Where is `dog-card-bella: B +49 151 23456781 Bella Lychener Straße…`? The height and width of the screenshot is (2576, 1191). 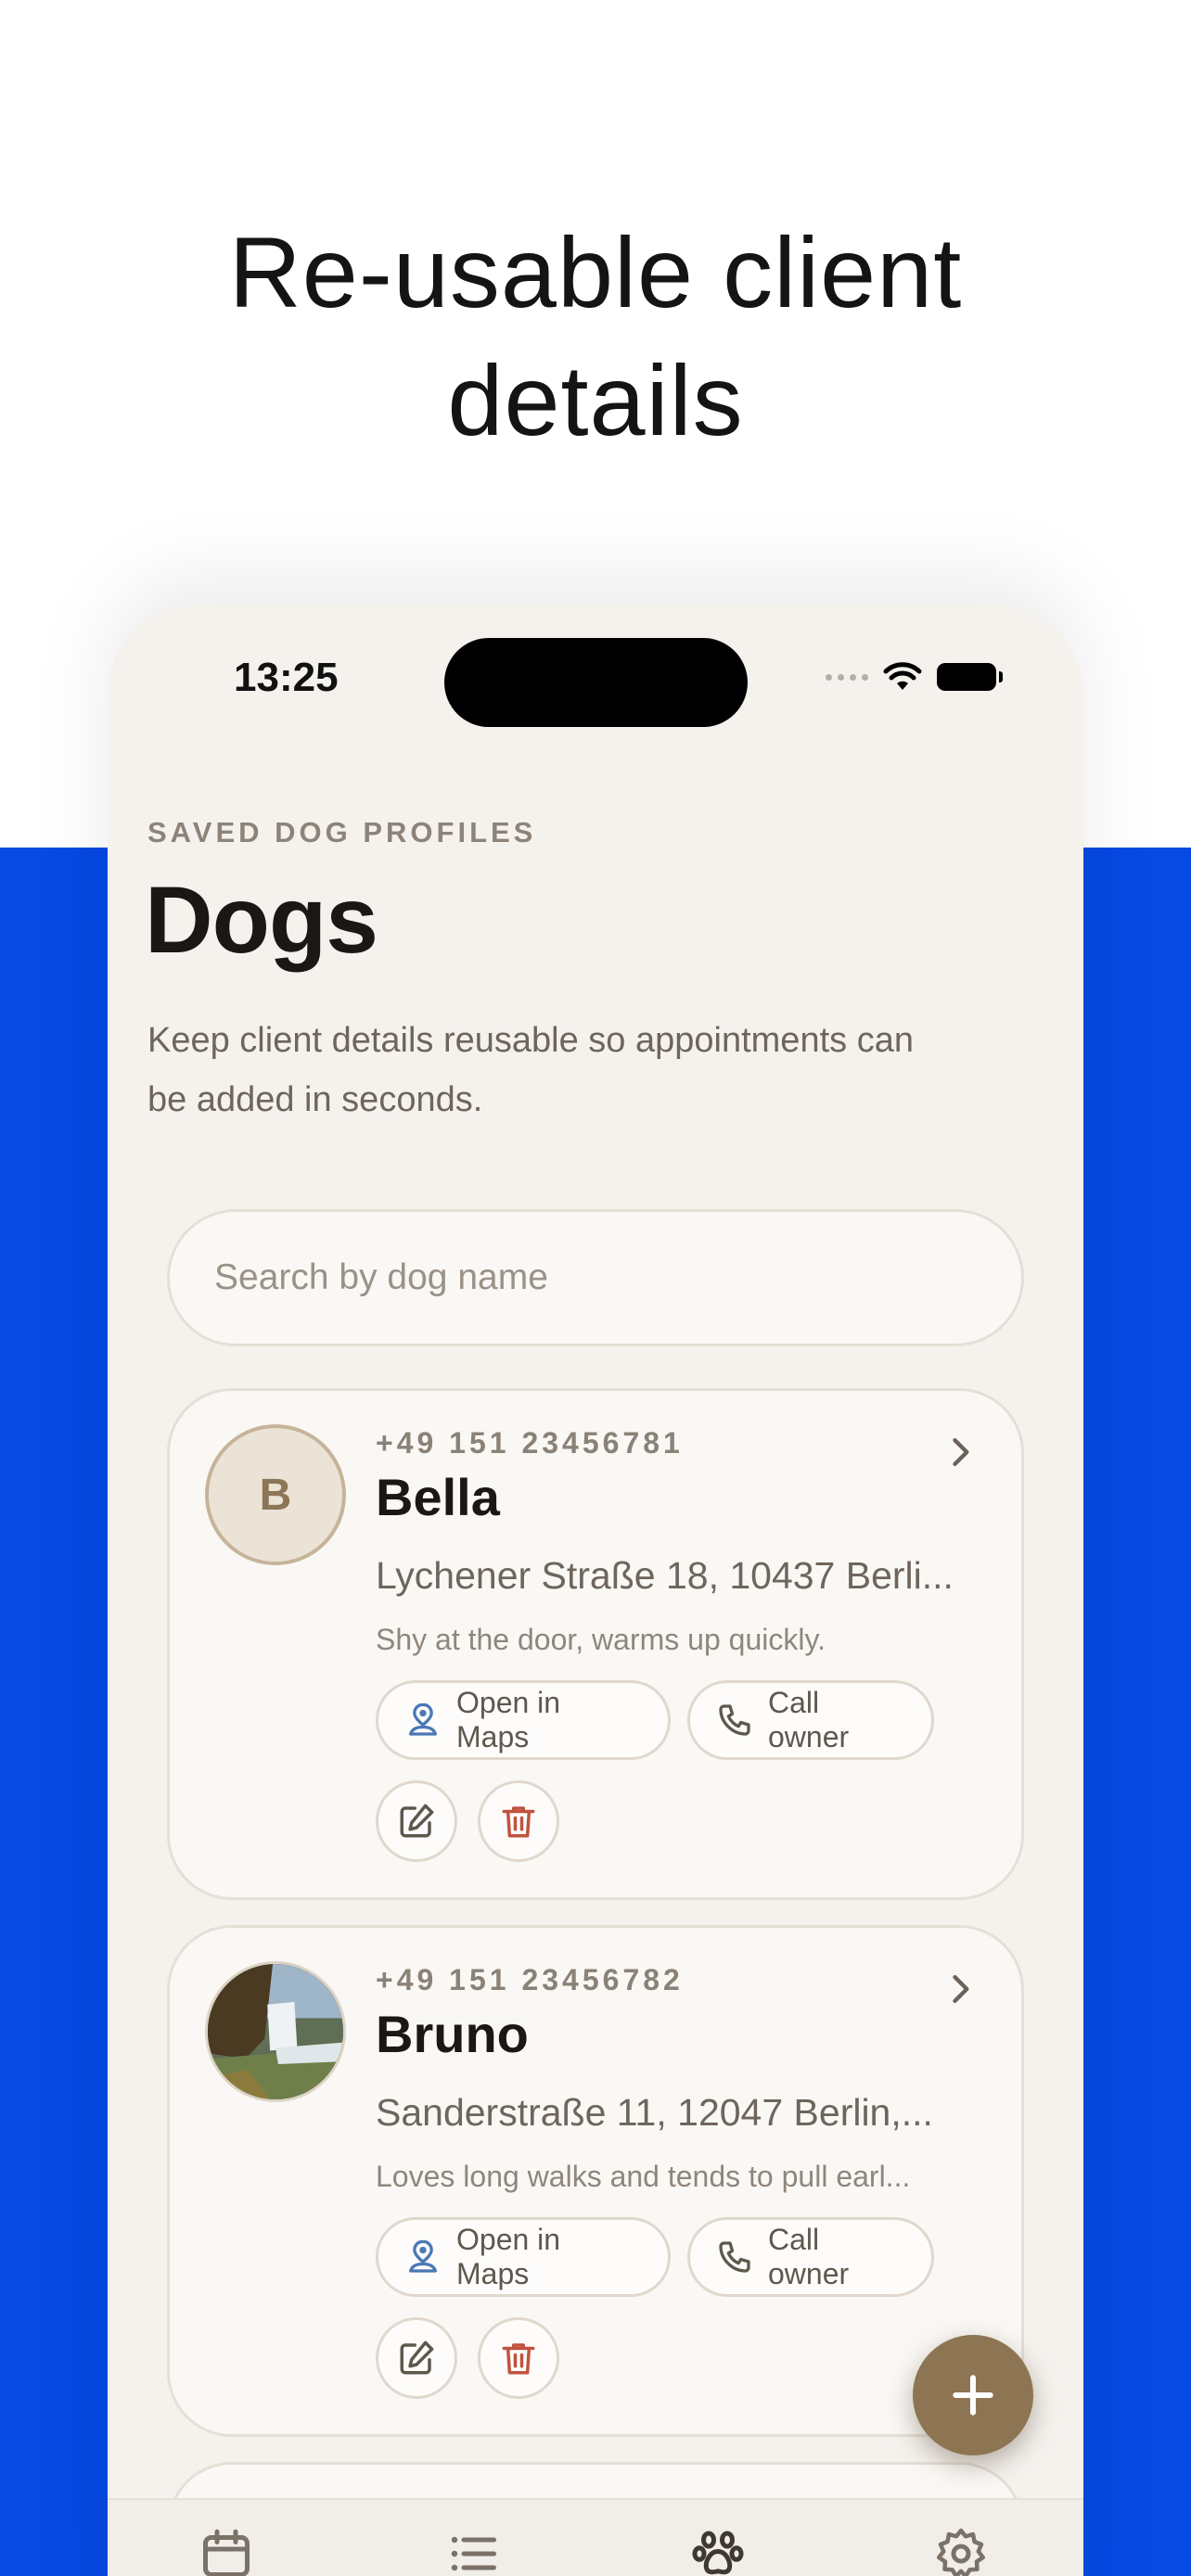
dog-card-bella: B +49 151 23456781 Bella Lychener Straße… is located at coordinates (595, 1644).